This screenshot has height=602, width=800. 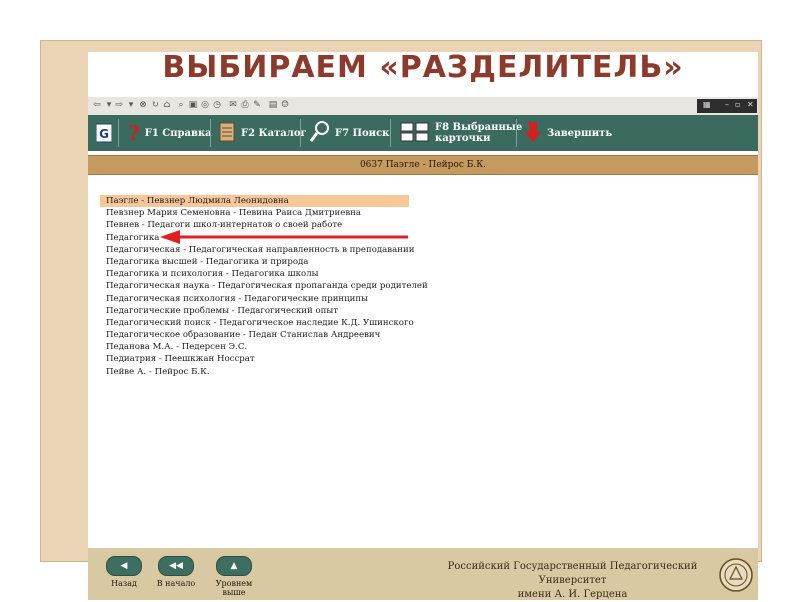 I want to click on mail-icon: ✉, so click(x=233, y=105).